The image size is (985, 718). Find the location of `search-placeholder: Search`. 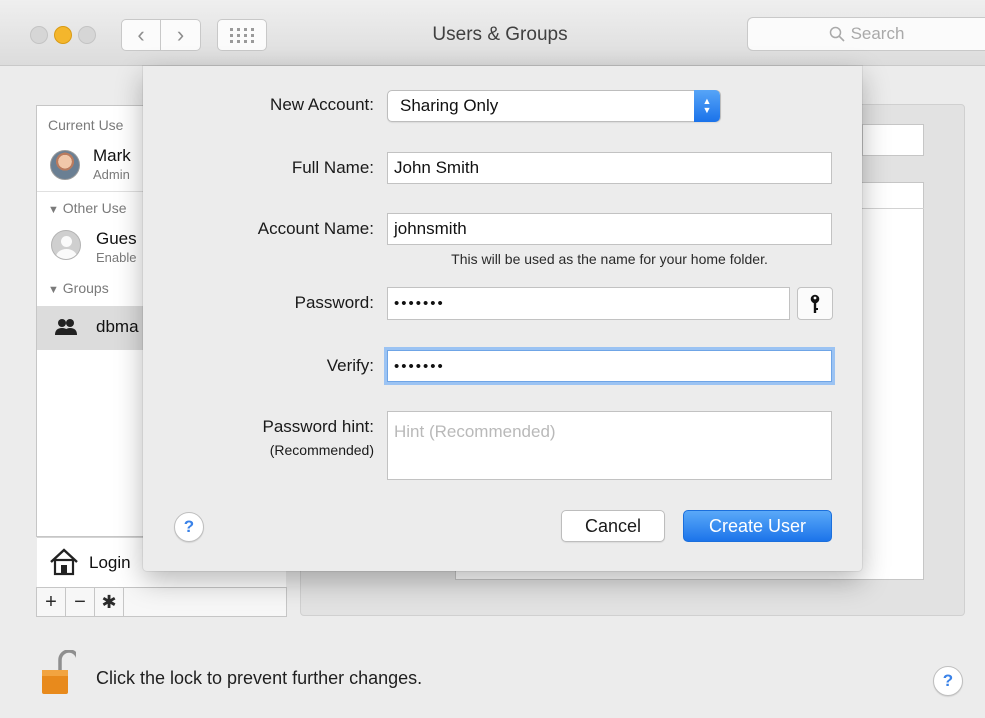

search-placeholder: Search is located at coordinates (877, 33).